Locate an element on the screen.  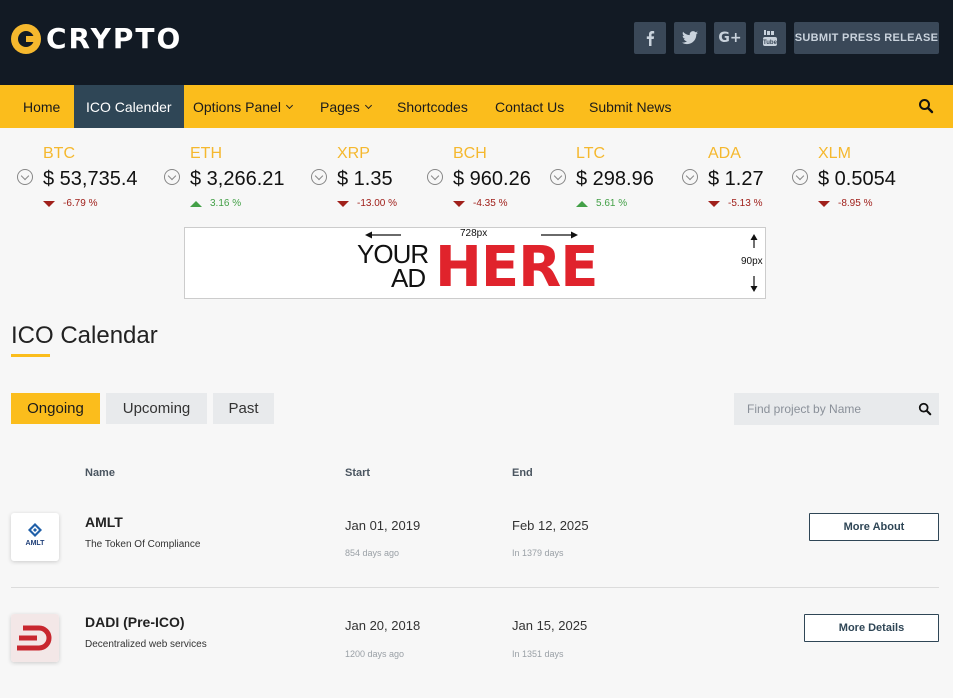
facebook-icon is located at coordinates (650, 38).